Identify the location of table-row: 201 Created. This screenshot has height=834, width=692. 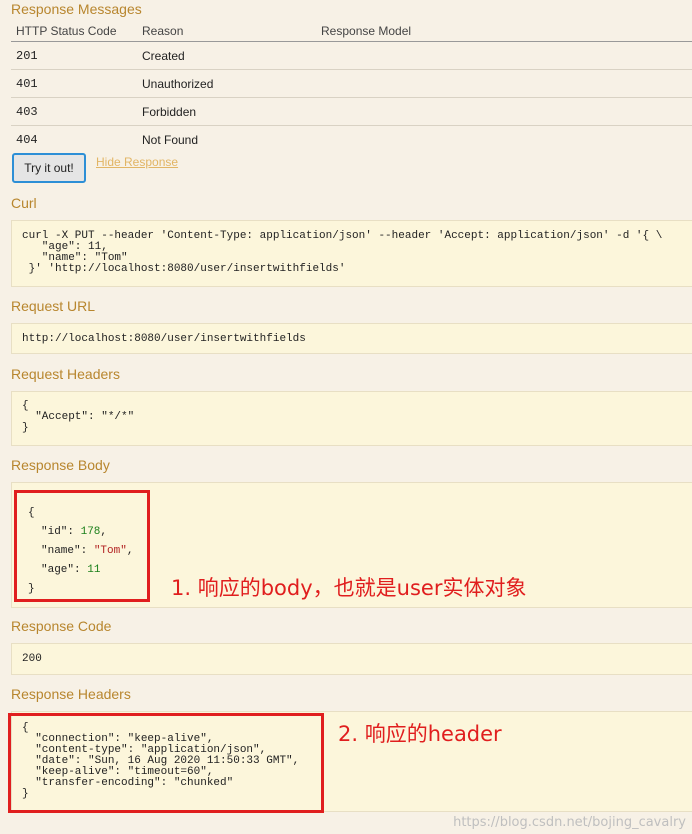
(351, 56).